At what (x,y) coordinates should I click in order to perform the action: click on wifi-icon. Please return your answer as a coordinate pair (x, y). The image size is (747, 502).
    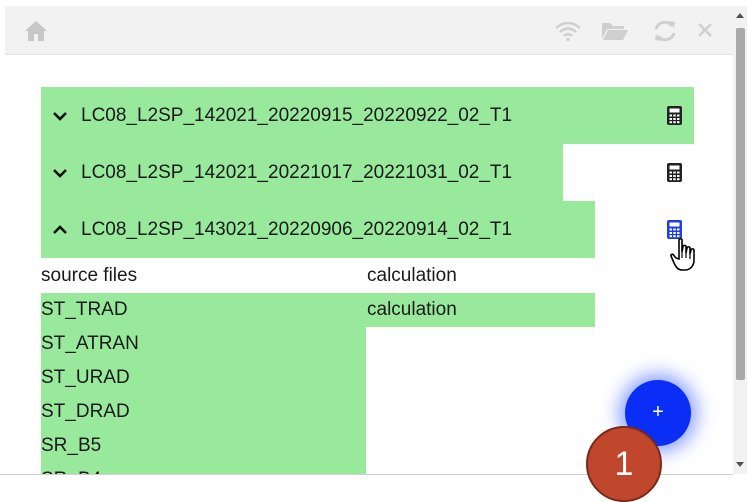
    Looking at the image, I should click on (568, 31).